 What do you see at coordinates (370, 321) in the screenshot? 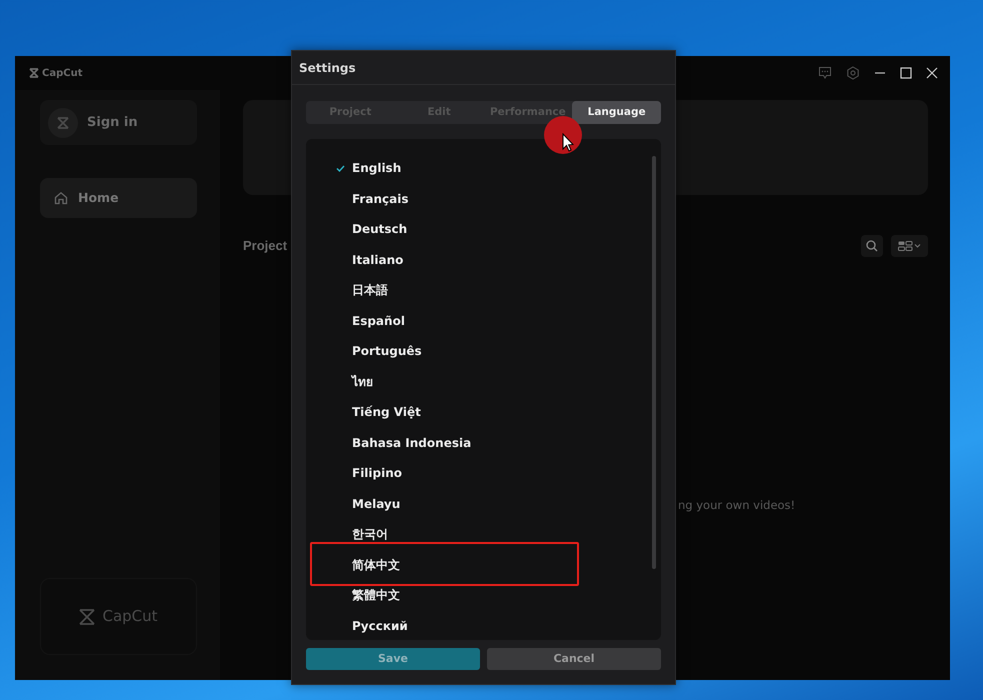
I see `language-option: Español` at bounding box center [370, 321].